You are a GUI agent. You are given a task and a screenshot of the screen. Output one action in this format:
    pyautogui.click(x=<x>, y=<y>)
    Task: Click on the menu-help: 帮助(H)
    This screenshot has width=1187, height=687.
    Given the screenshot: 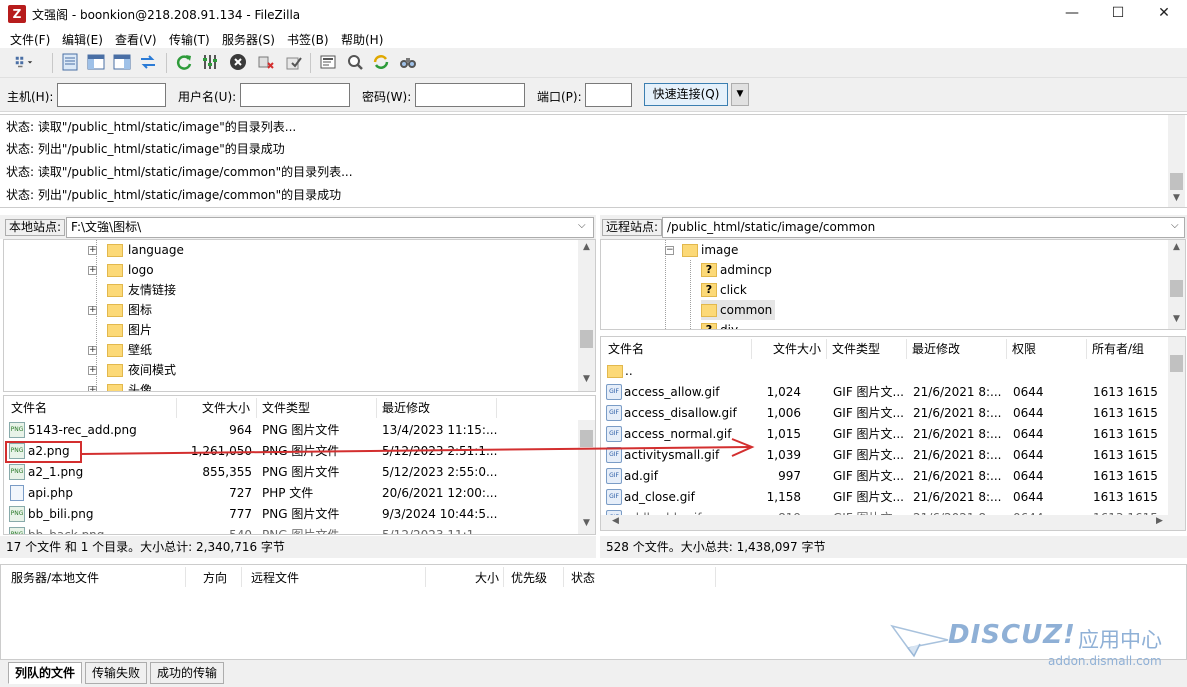 What is the action you would take?
    pyautogui.click(x=362, y=39)
    